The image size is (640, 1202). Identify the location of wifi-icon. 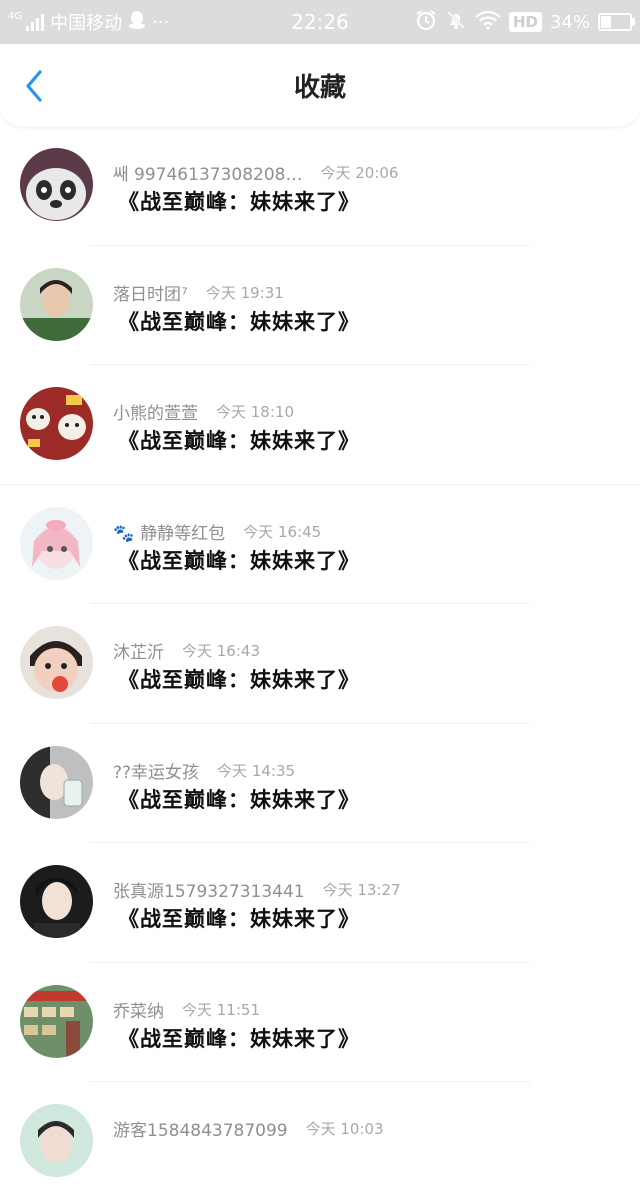
(488, 22).